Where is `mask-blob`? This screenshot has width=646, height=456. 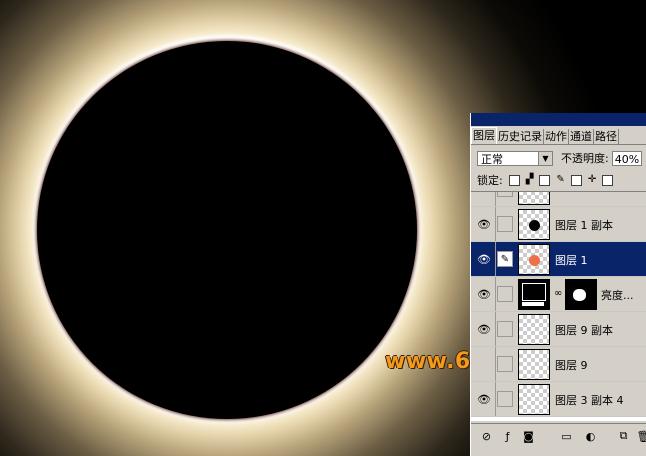
mask-blob is located at coordinates (579, 295).